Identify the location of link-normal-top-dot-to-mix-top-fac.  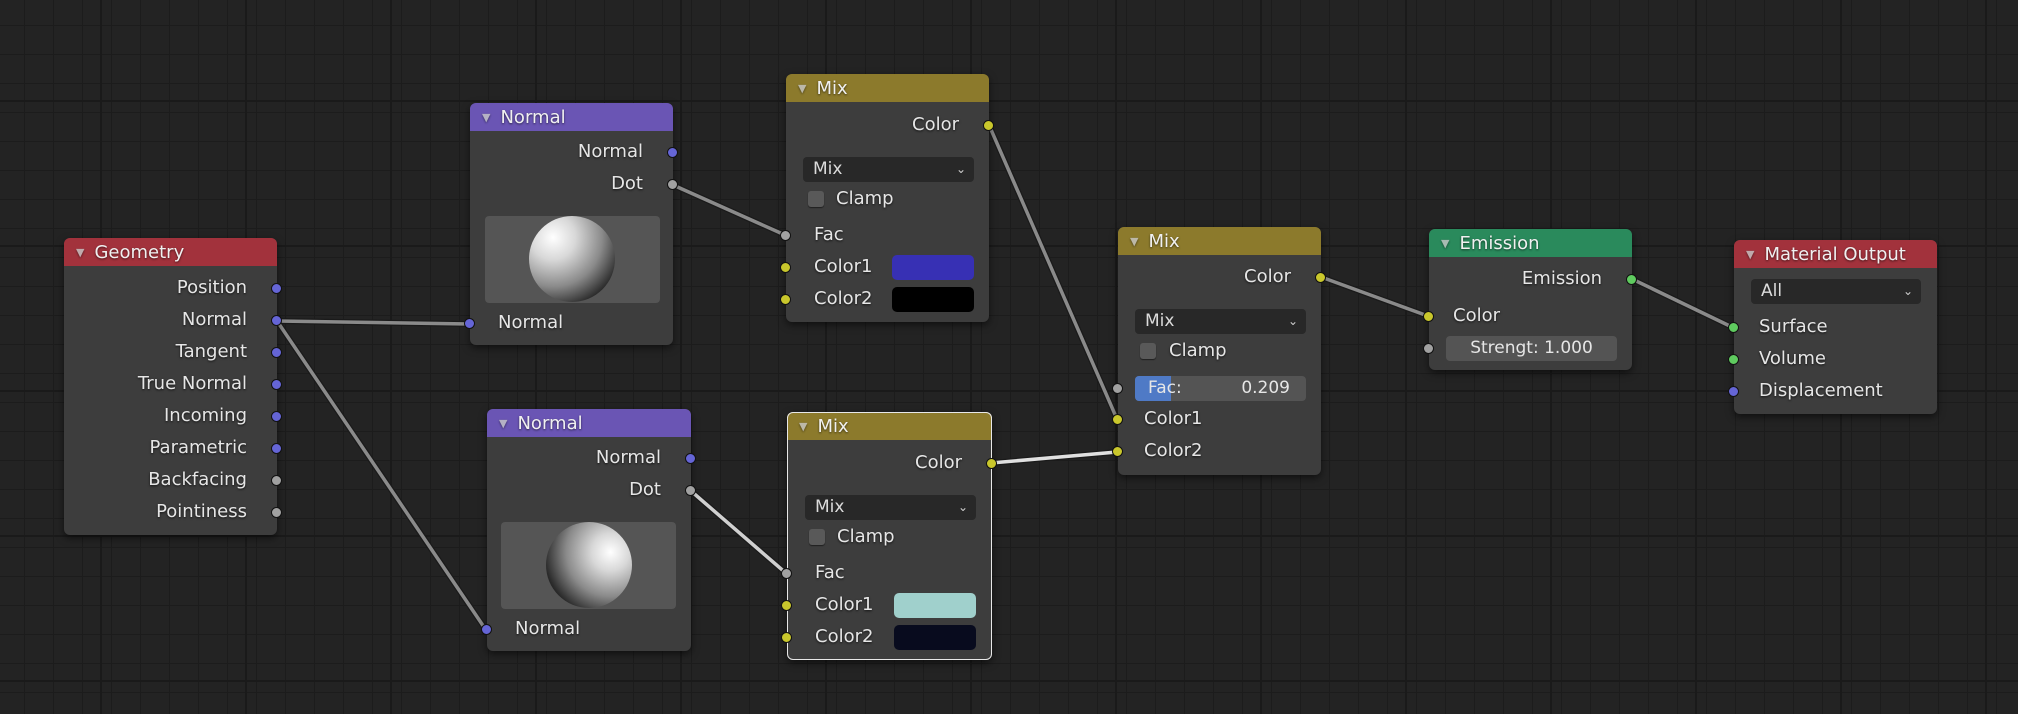
(729, 210).